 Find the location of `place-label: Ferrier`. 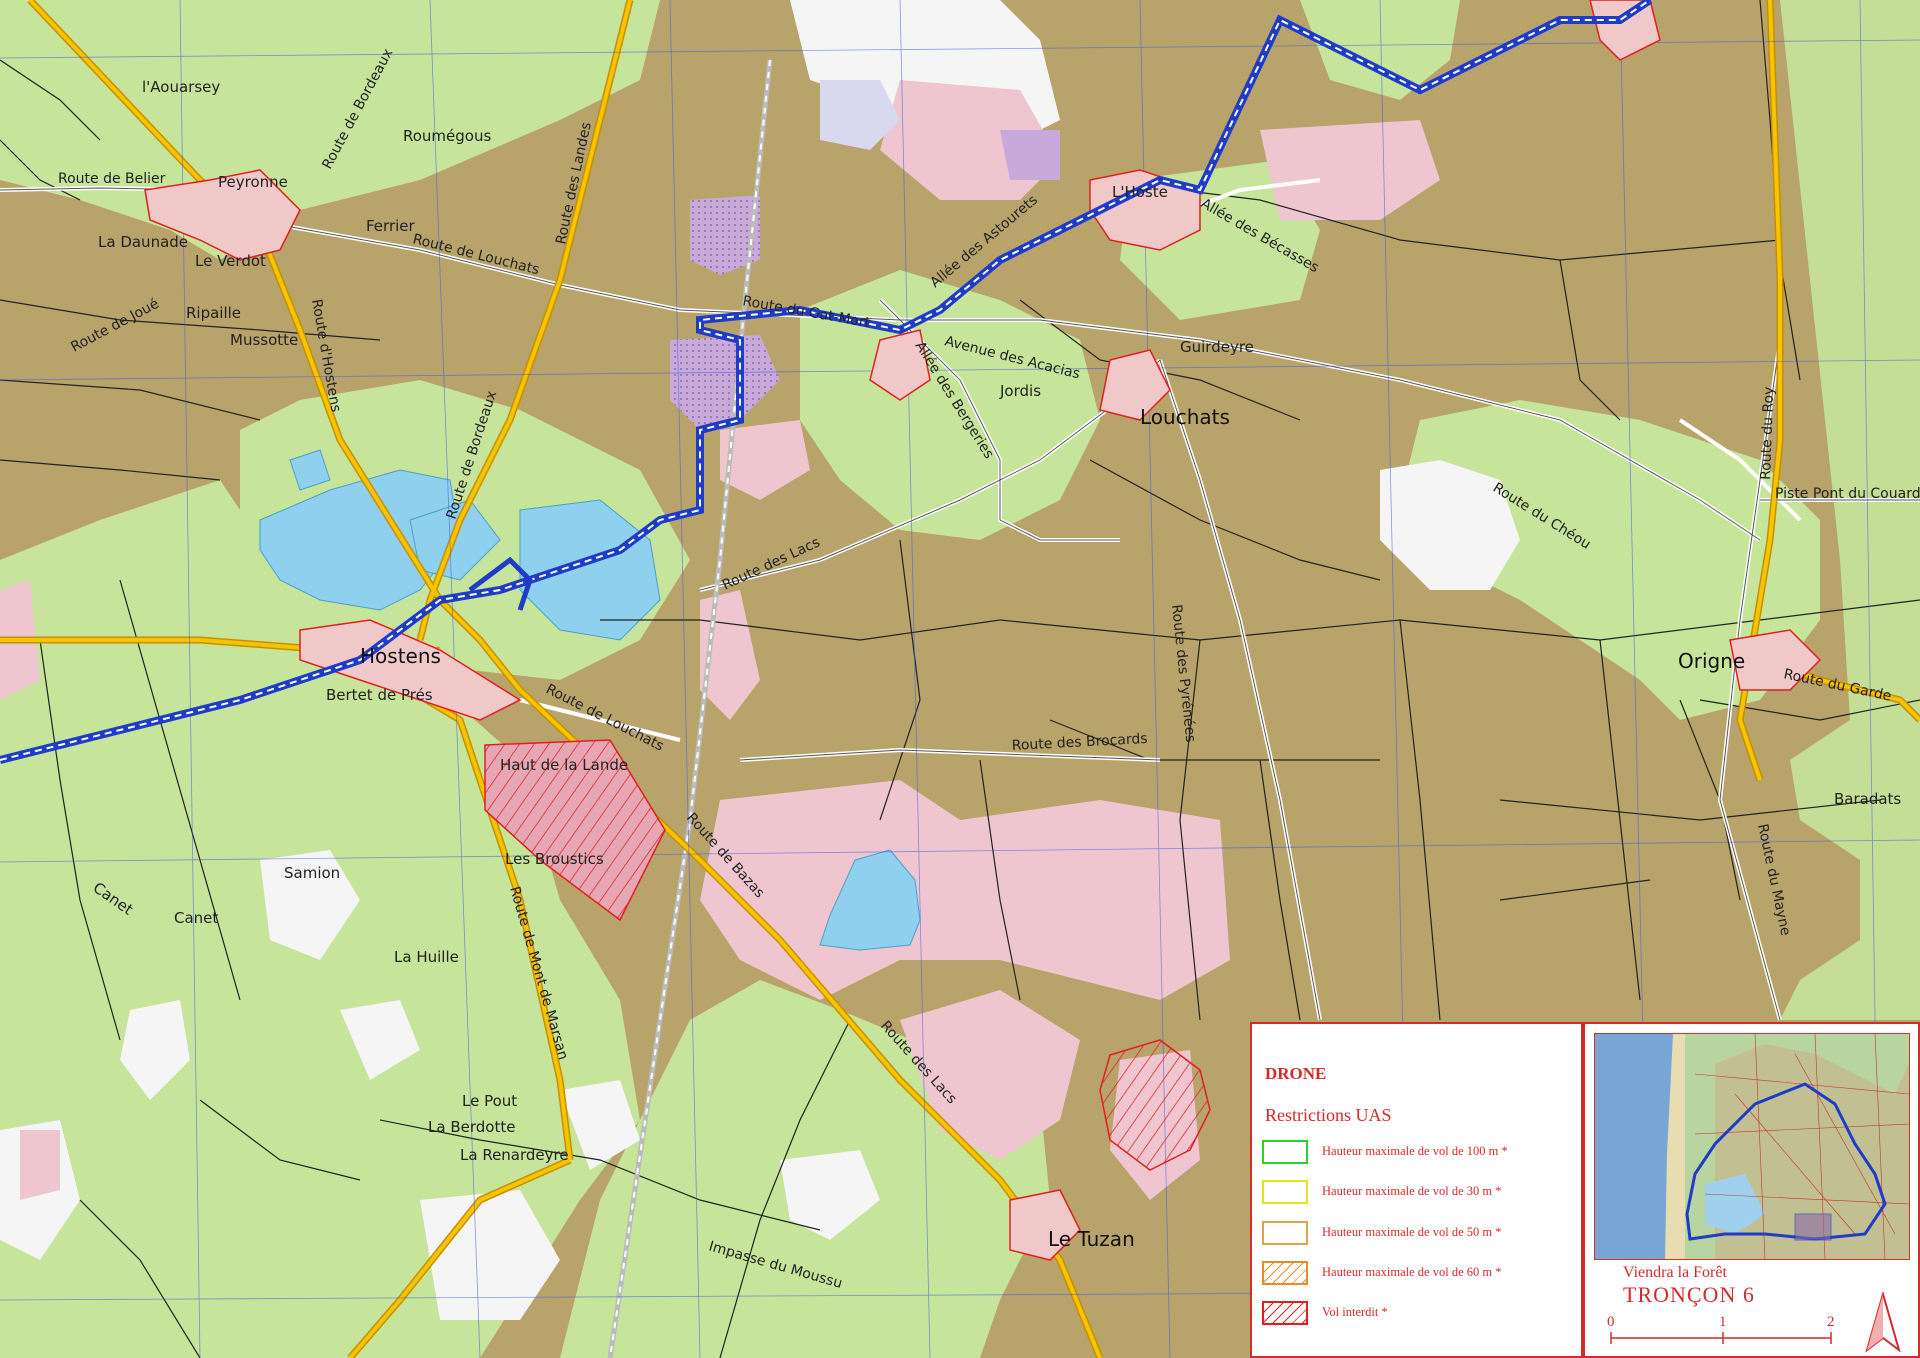

place-label: Ferrier is located at coordinates (391, 226).